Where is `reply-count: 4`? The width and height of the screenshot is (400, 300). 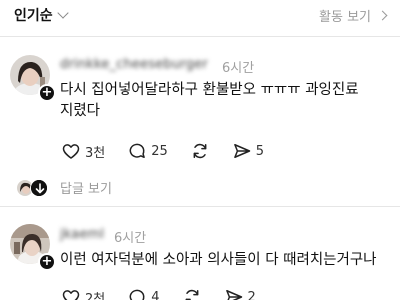 reply-count: 4 is located at coordinates (155, 294).